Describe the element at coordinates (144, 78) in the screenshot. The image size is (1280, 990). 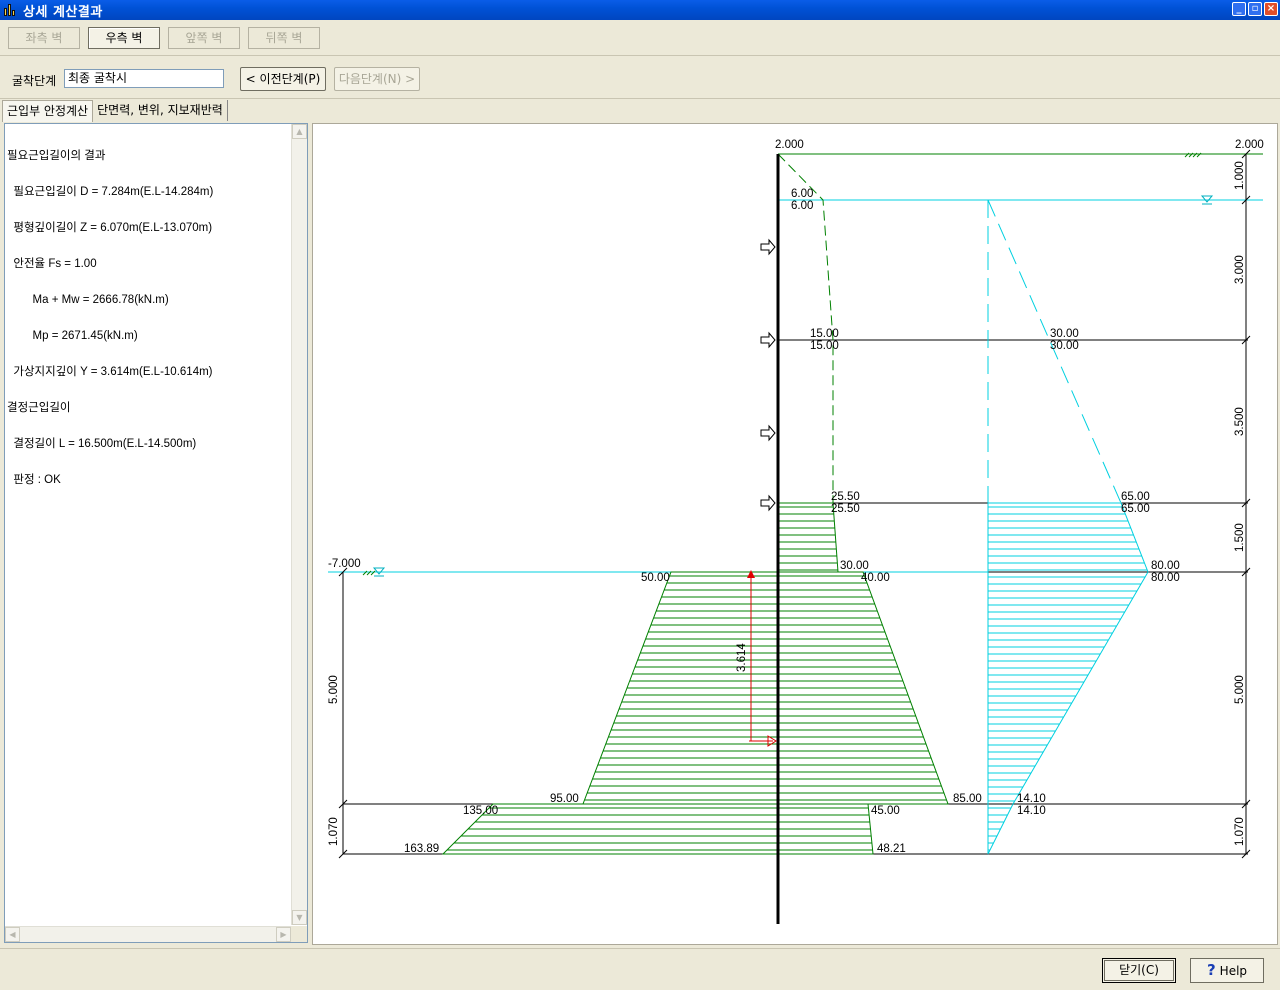
I see `stage-field: 최종 굴착시` at that location.